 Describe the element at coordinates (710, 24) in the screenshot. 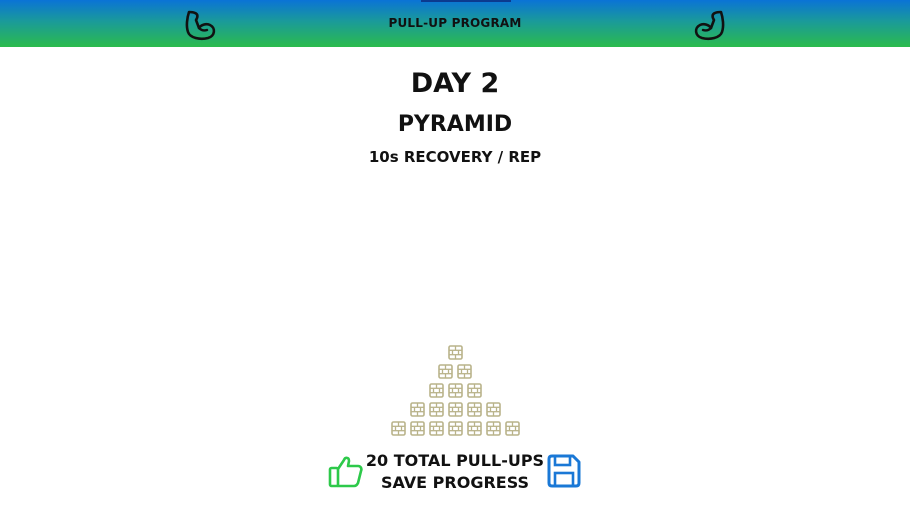

I see `flexed-bicep-icon` at that location.